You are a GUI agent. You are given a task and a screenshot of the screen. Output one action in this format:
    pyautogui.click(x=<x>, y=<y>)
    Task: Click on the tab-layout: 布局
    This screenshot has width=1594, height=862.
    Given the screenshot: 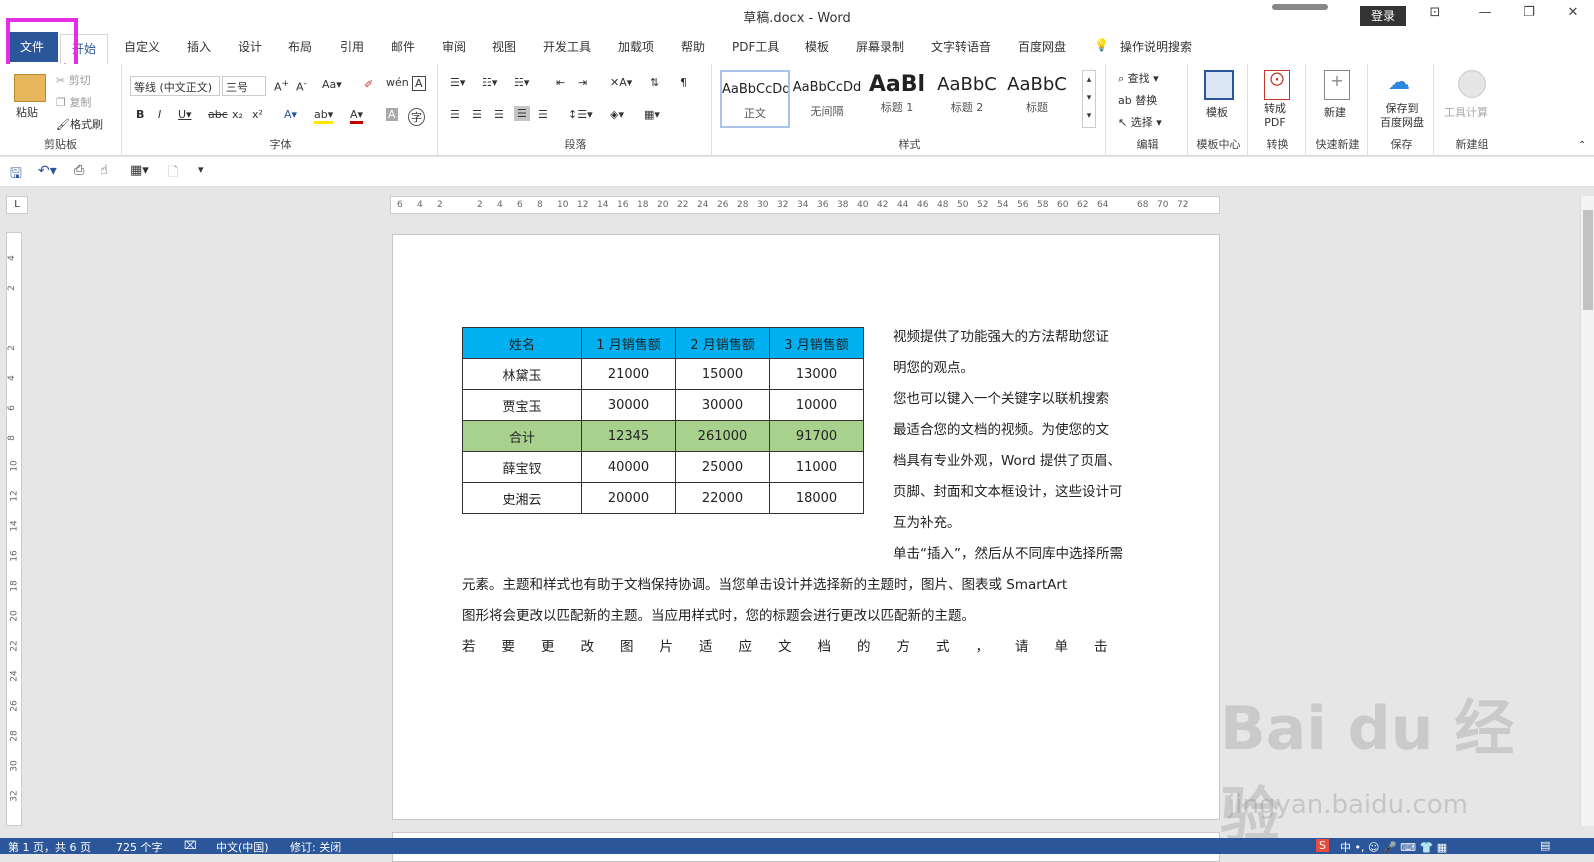 What is the action you would take?
    pyautogui.click(x=300, y=46)
    